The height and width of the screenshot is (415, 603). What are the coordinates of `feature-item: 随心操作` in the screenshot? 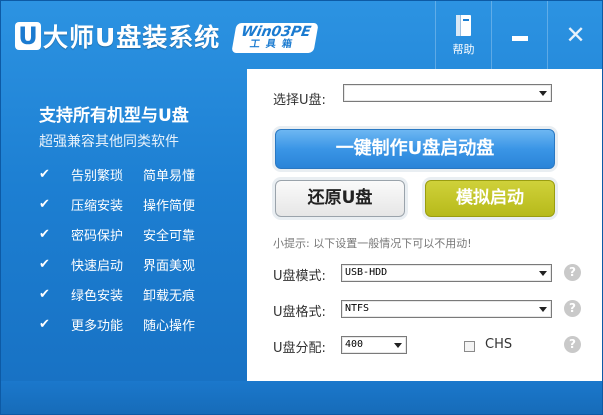 It's located at (169, 326).